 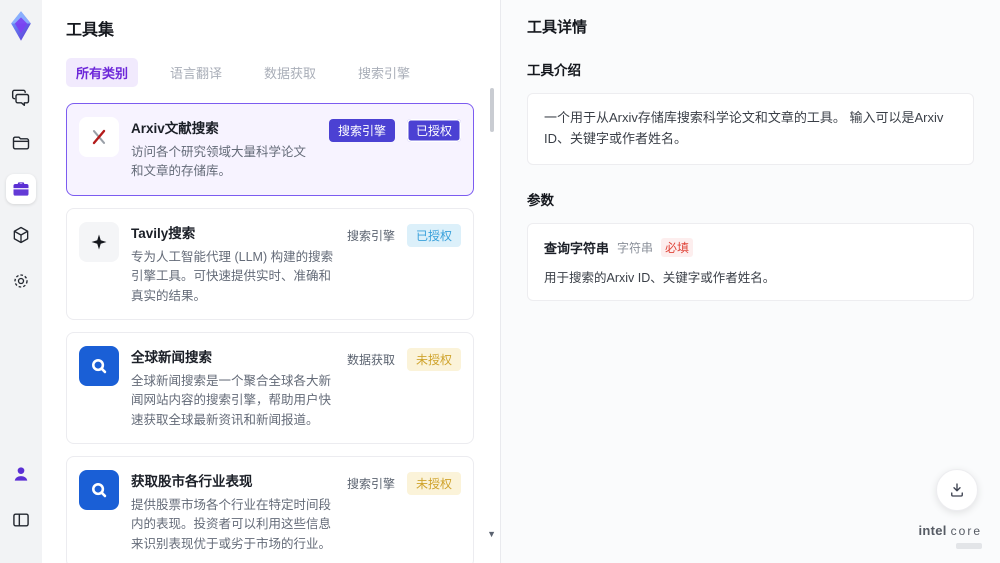 What do you see at coordinates (175, 128) in the screenshot?
I see `tool-name: Arxiv文献搜索` at bounding box center [175, 128].